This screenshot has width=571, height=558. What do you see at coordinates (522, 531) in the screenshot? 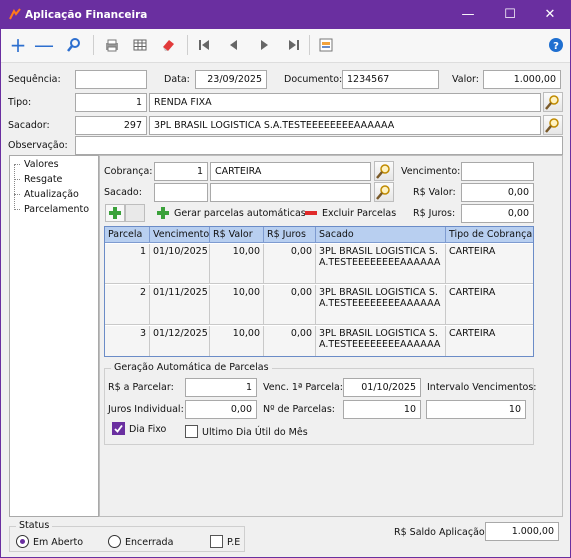
I see `saldo-input: 1.000,00` at bounding box center [522, 531].